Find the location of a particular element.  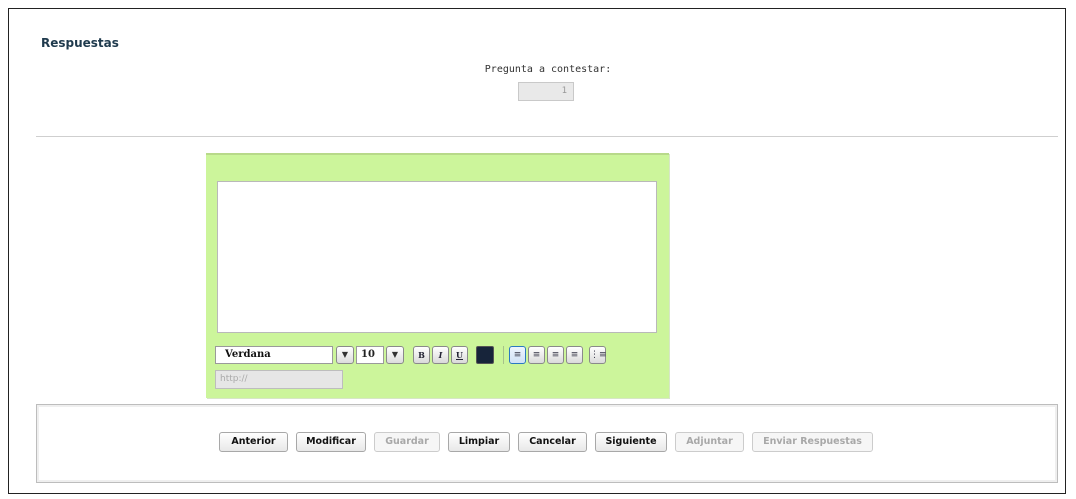

align-right-icon: ≡ is located at coordinates (555, 355).